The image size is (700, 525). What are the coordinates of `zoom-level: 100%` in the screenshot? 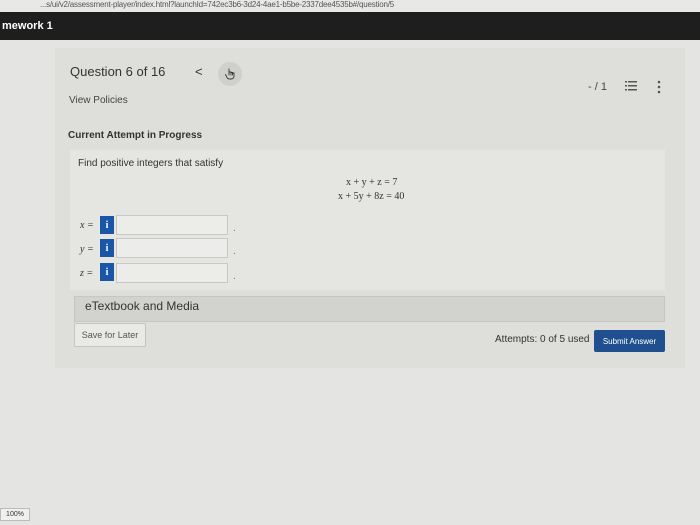 It's located at (15, 514).